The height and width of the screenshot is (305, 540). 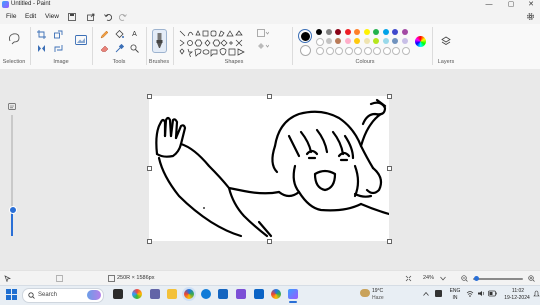 I want to click on share-icon, so click(x=91, y=17).